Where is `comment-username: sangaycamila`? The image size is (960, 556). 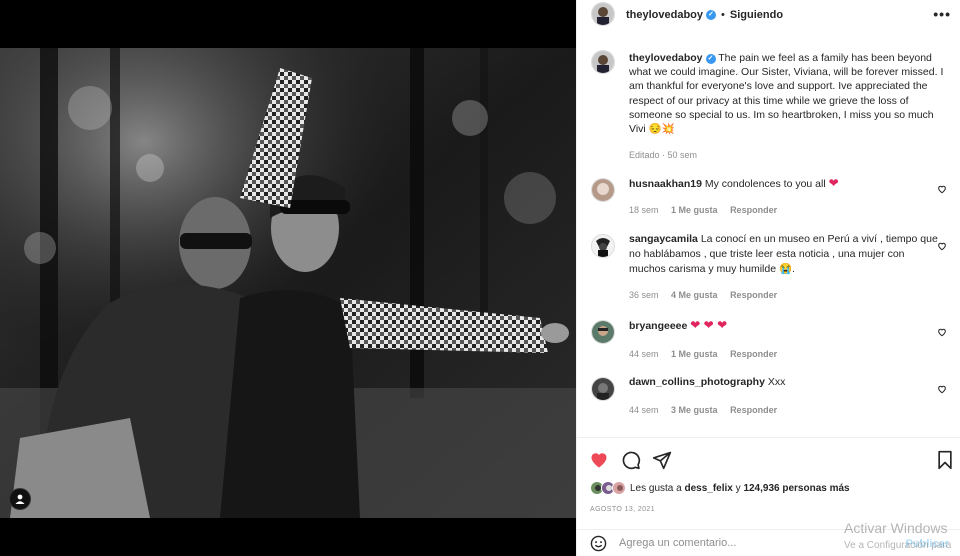
comment-username: sangaycamila is located at coordinates (663, 239).